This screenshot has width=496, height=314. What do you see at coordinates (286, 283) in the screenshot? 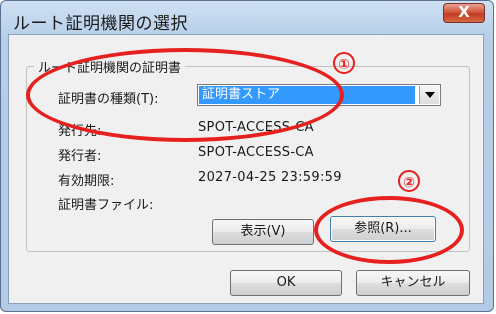
I see `ok-button: OK` at bounding box center [286, 283].